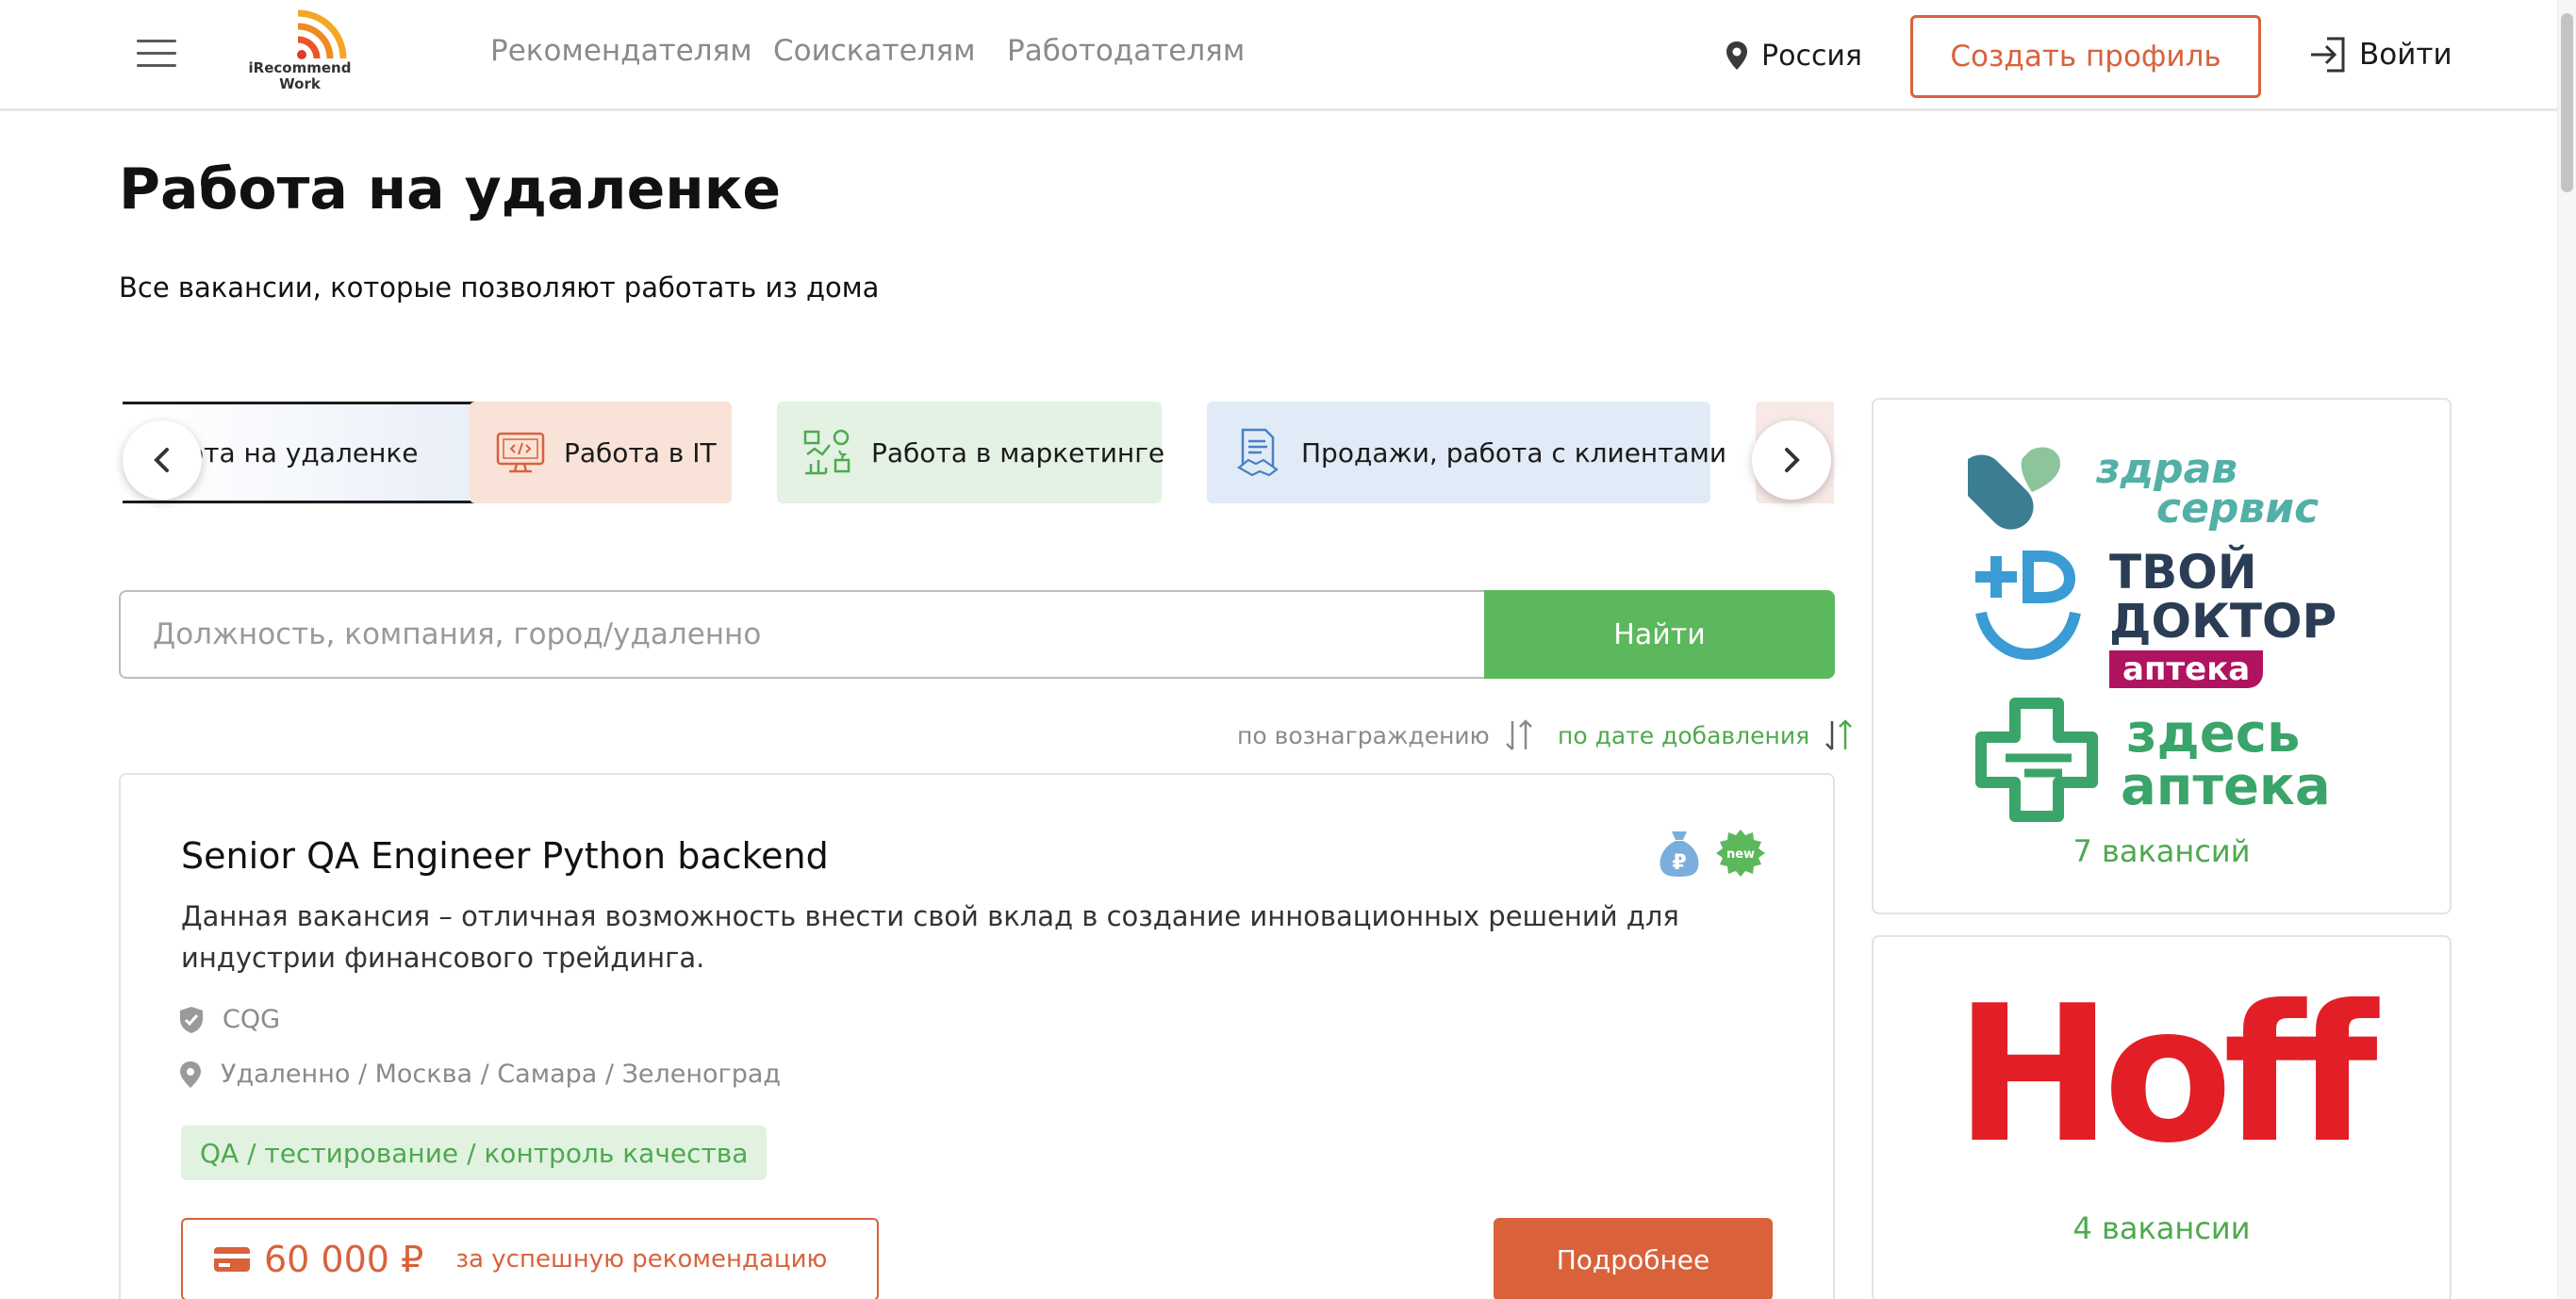  I want to click on sort-by-date-label: по дате добавления, so click(1684, 735).